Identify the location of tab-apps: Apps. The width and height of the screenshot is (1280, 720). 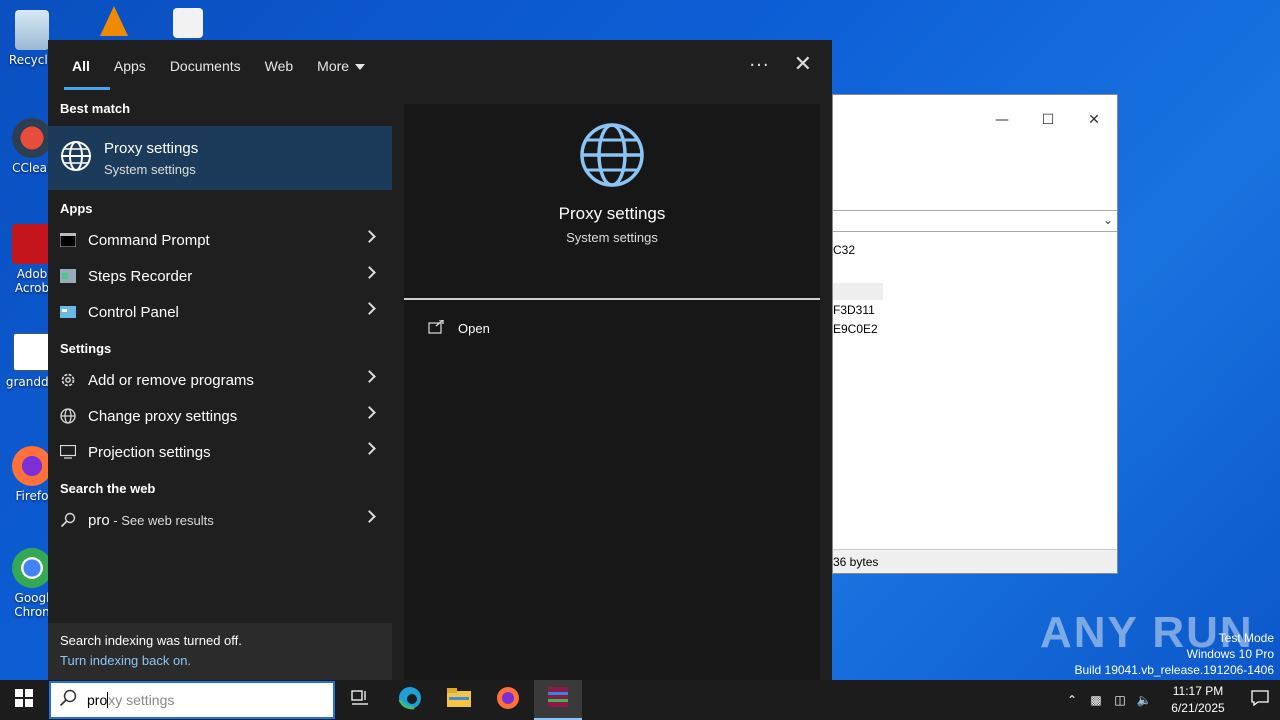
(130, 74).